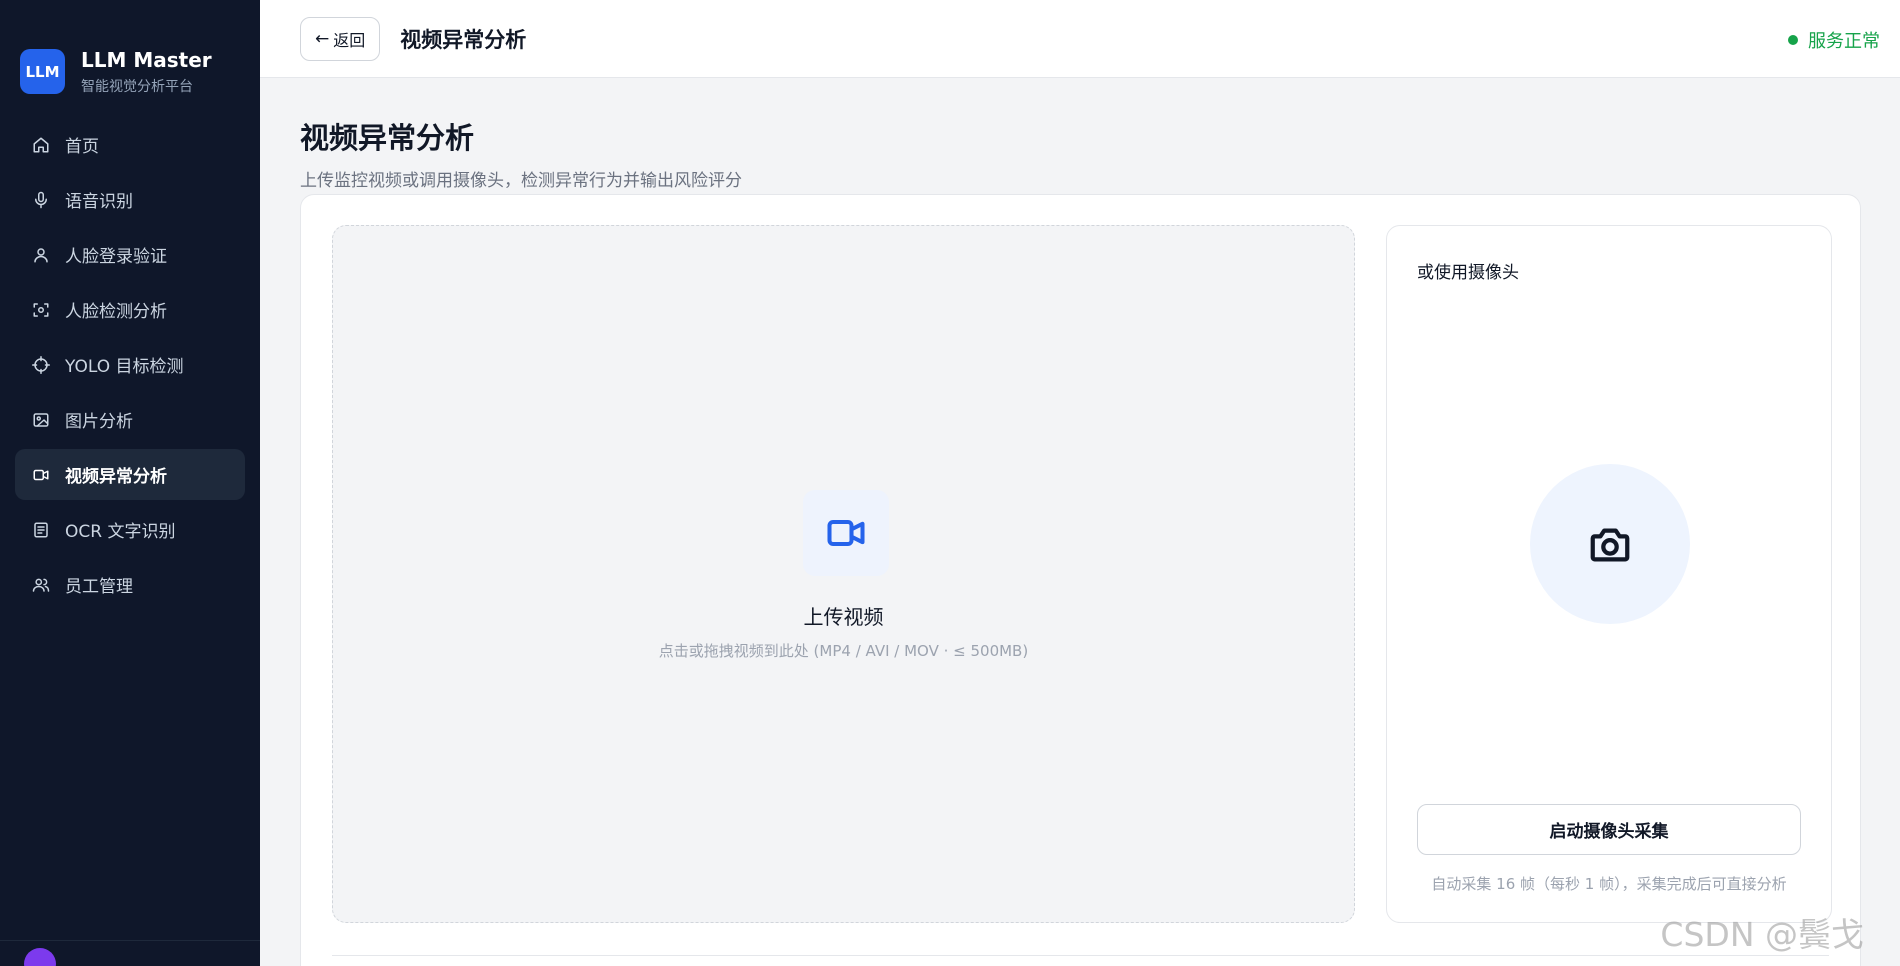 The height and width of the screenshot is (966, 1900). I want to click on image-icon, so click(41, 420).